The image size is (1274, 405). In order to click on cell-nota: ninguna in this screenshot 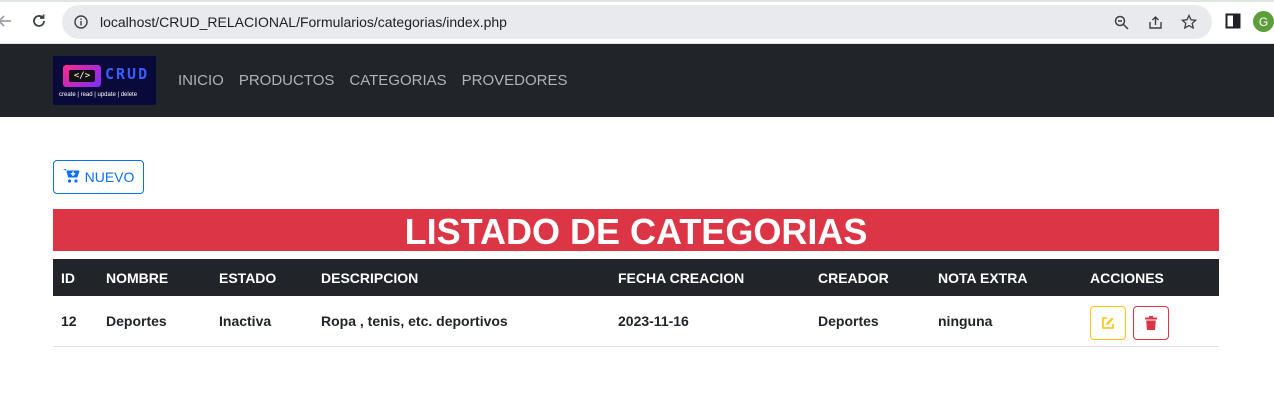, I will do `click(965, 320)`.